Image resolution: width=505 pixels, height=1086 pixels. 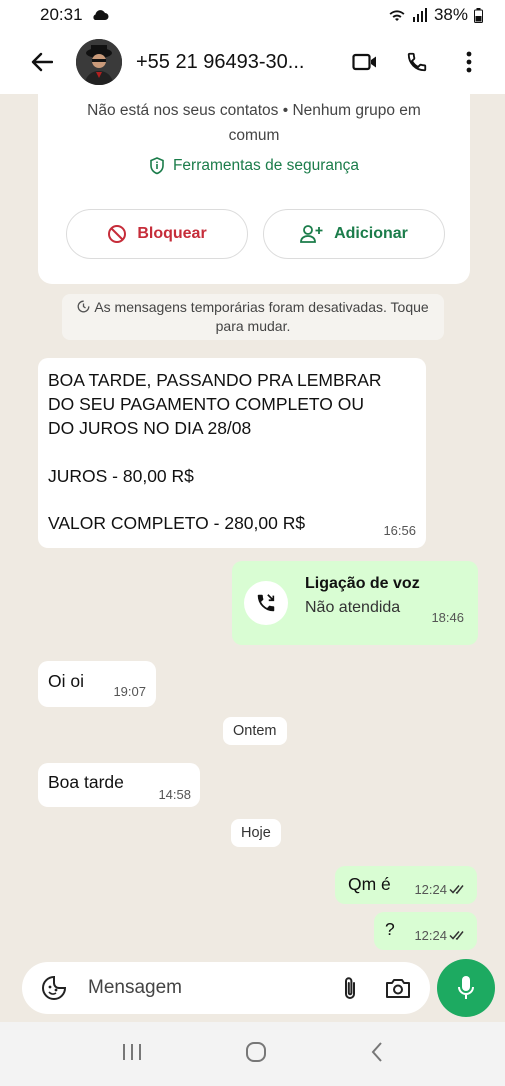 I want to click on status-left: 20:31, so click(x=74, y=15).